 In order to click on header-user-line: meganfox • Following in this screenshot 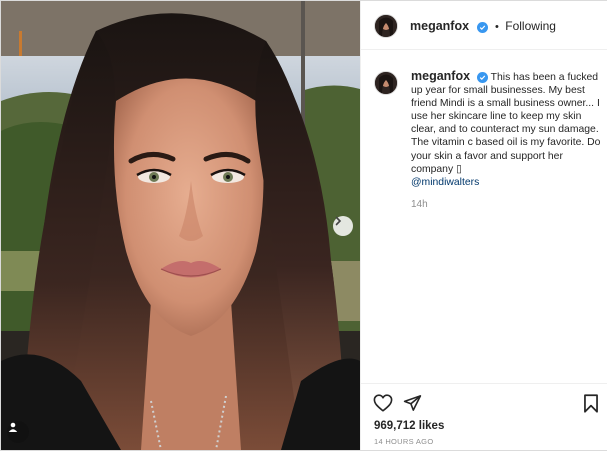, I will do `click(483, 26)`.